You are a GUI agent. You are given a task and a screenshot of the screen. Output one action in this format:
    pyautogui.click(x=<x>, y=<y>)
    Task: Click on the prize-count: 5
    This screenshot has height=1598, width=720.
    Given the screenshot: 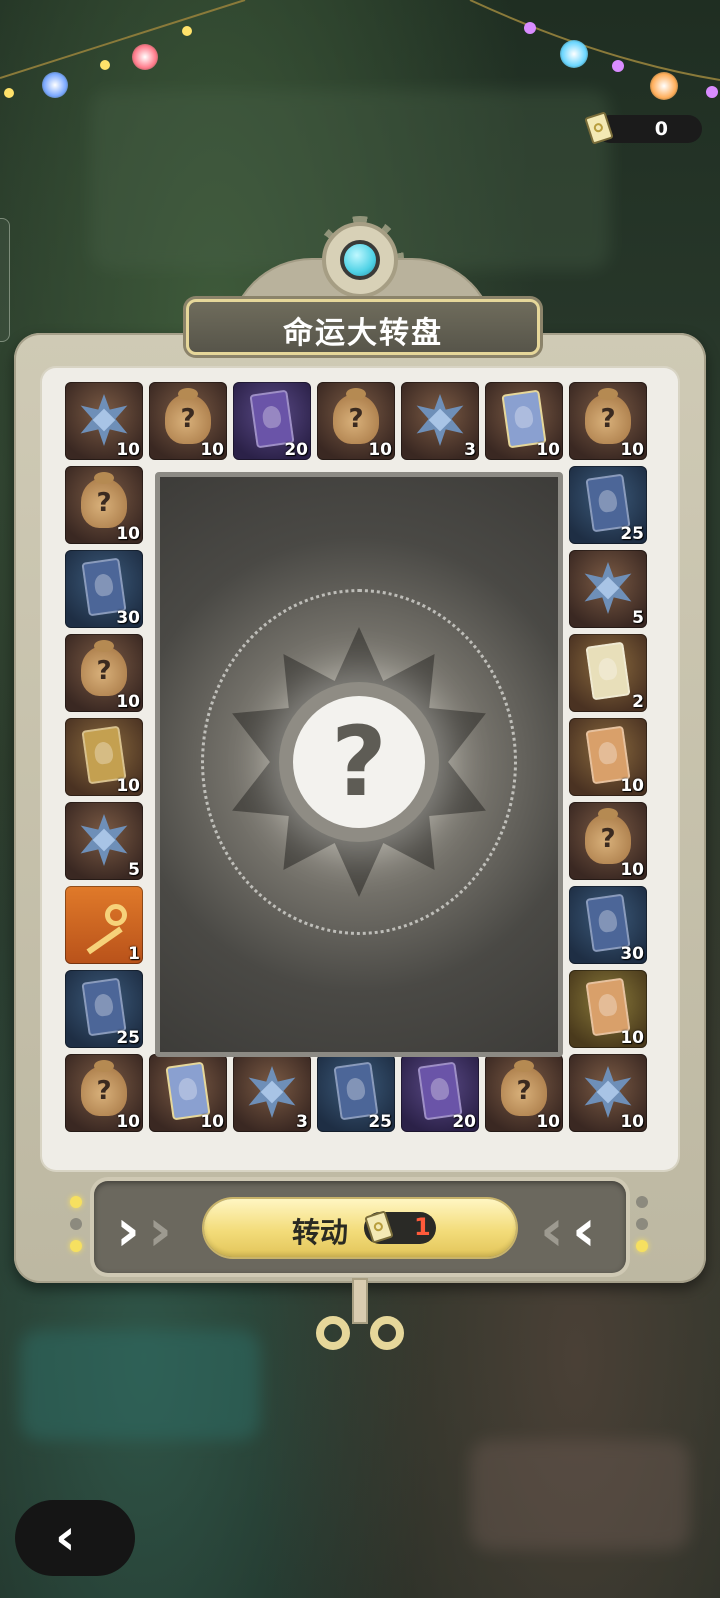 What is the action you would take?
    pyautogui.click(x=134, y=870)
    